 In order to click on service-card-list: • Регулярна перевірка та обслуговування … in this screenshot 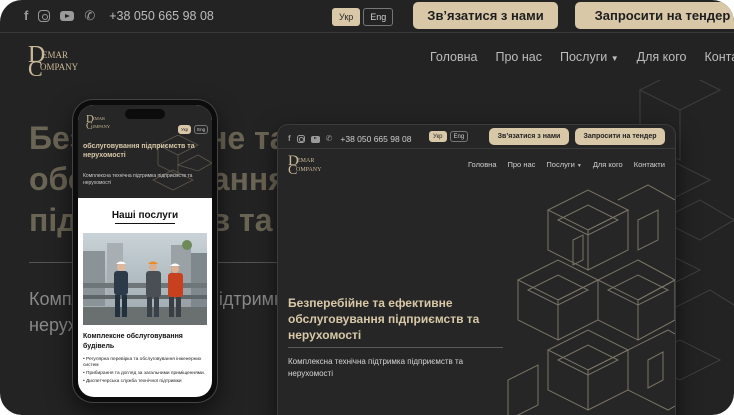, I will do `click(145, 371)`.